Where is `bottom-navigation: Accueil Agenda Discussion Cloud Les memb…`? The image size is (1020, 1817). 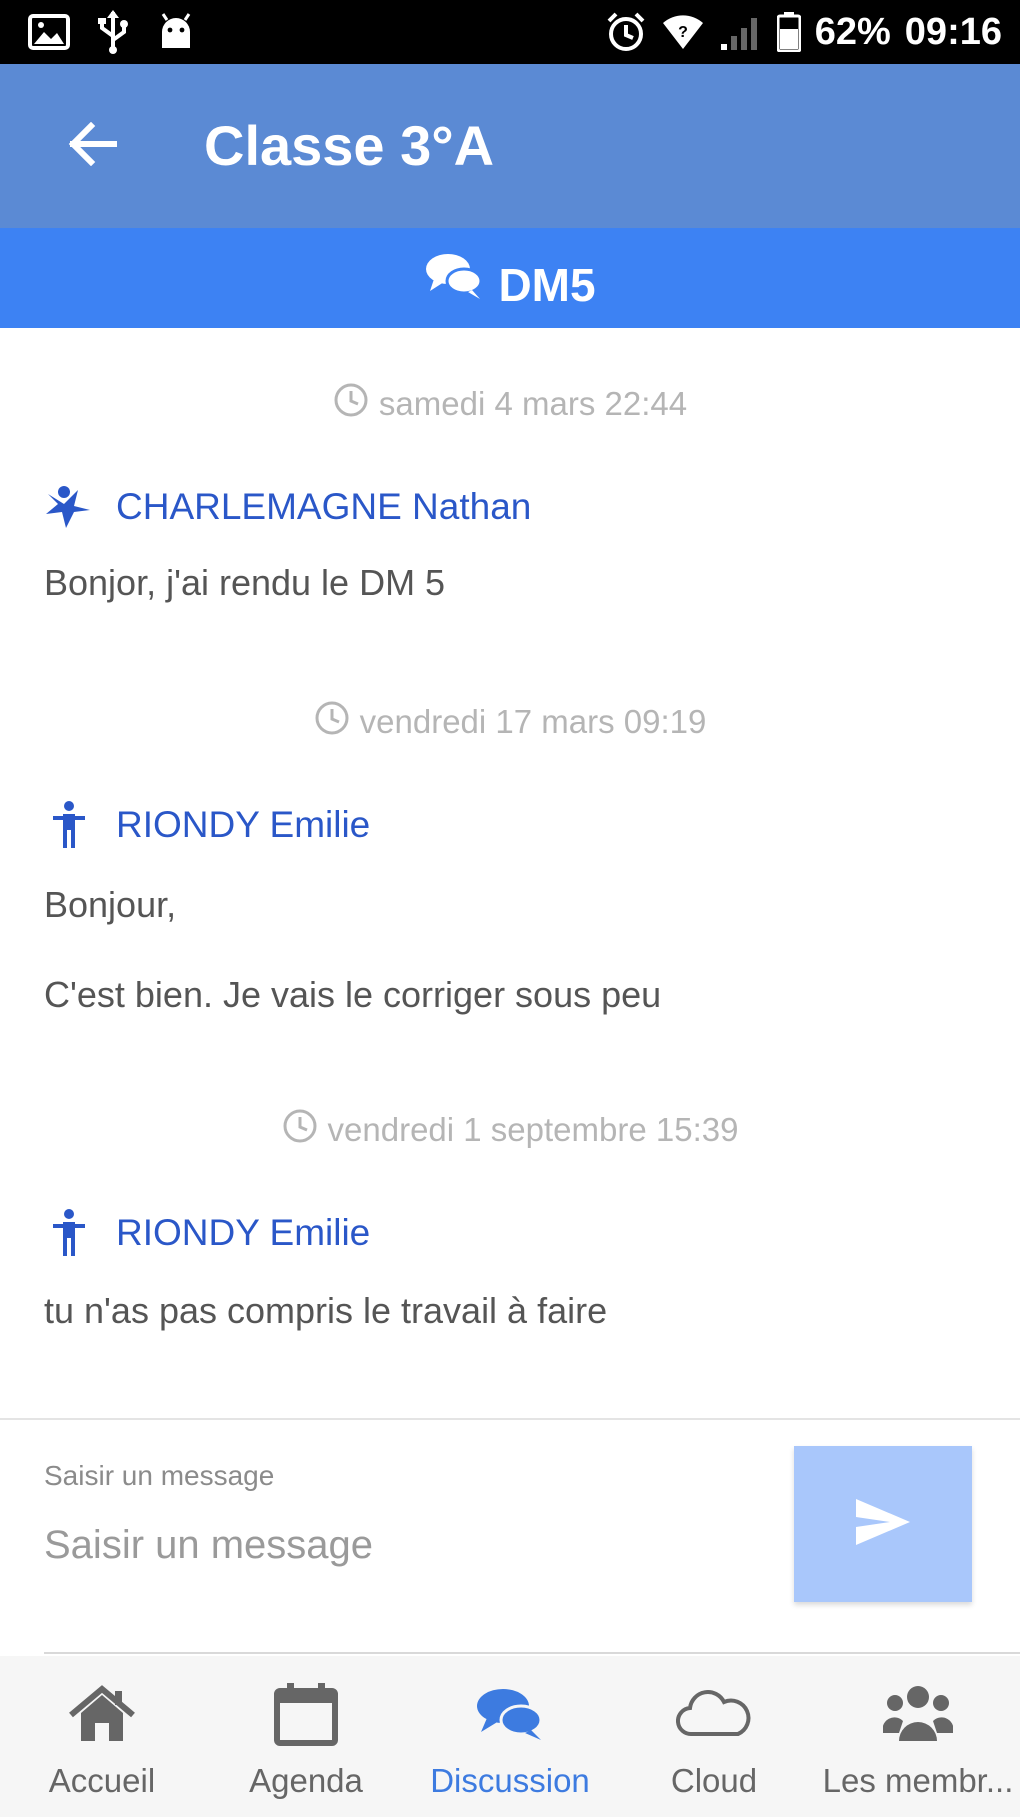
bottom-navigation: Accueil Agenda Discussion Cloud Les memb… is located at coordinates (510, 1736).